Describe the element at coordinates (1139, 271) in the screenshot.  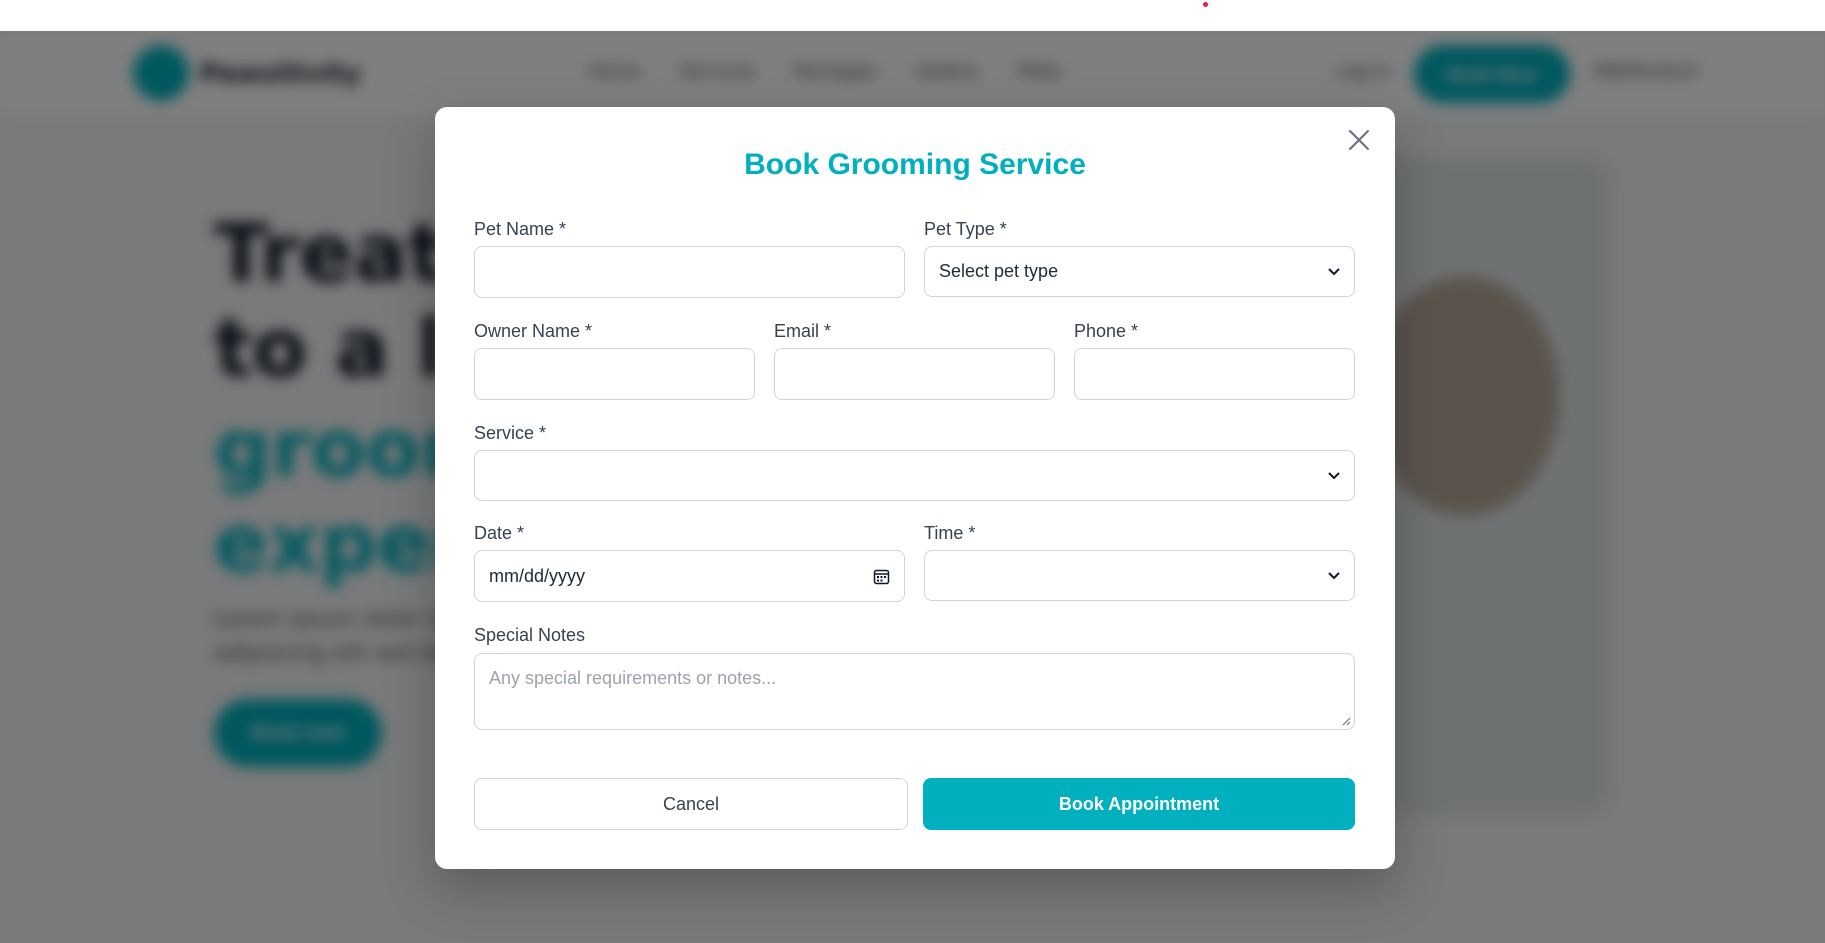
I see `pet-type-select: Select pet type` at that location.